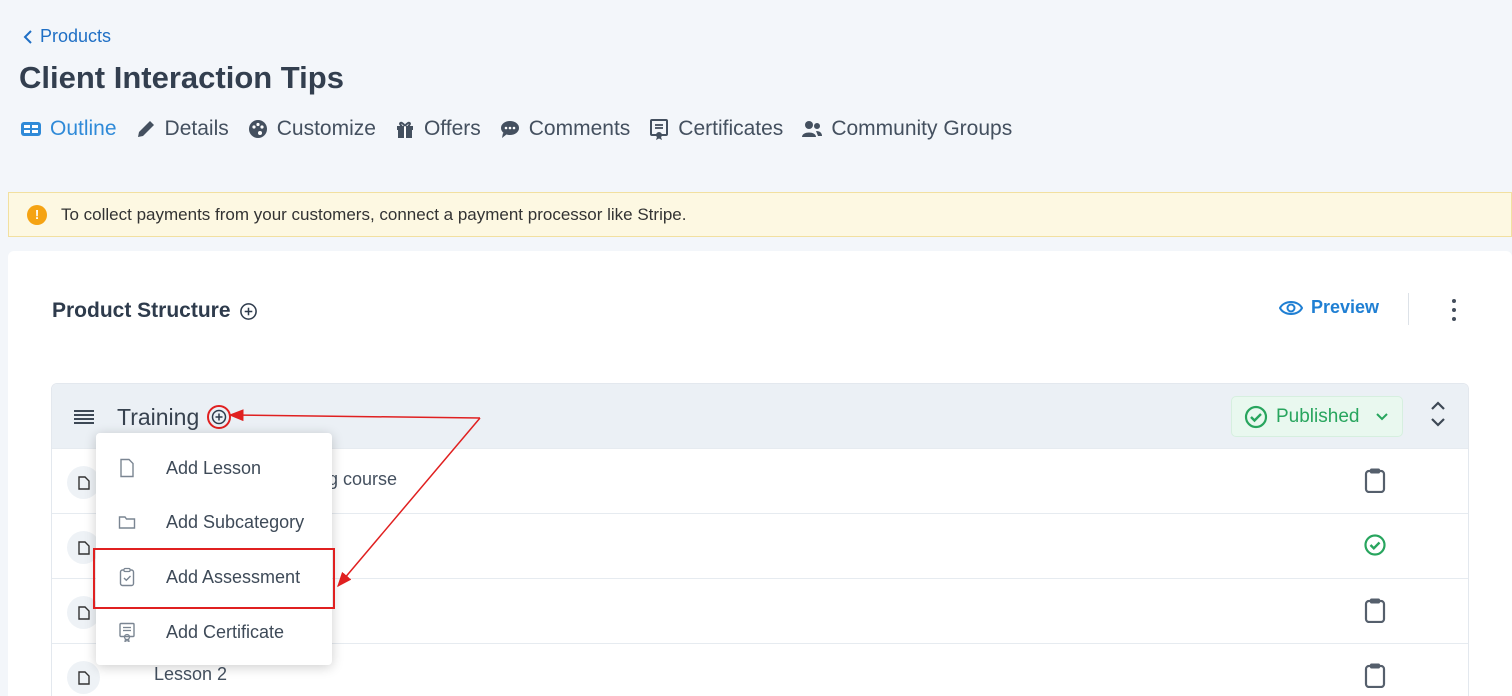 The width and height of the screenshot is (1512, 696). What do you see at coordinates (1454, 310) in the screenshot?
I see `more-options-button` at bounding box center [1454, 310].